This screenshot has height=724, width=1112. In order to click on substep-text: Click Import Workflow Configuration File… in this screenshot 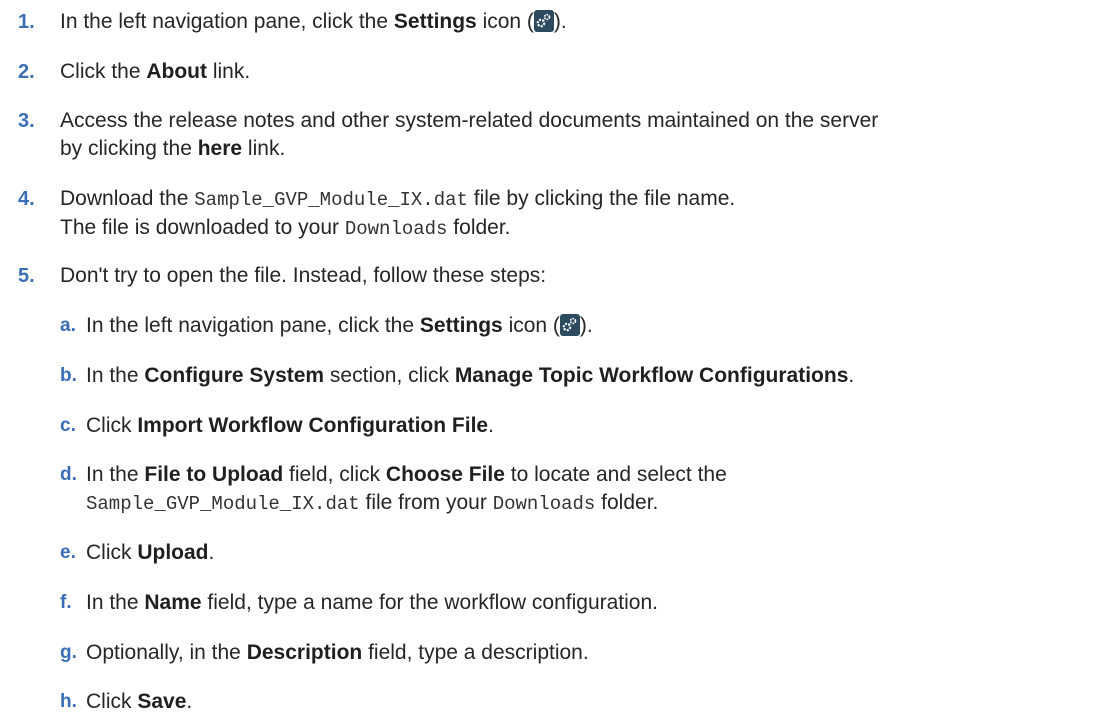, I will do `click(290, 426)`.